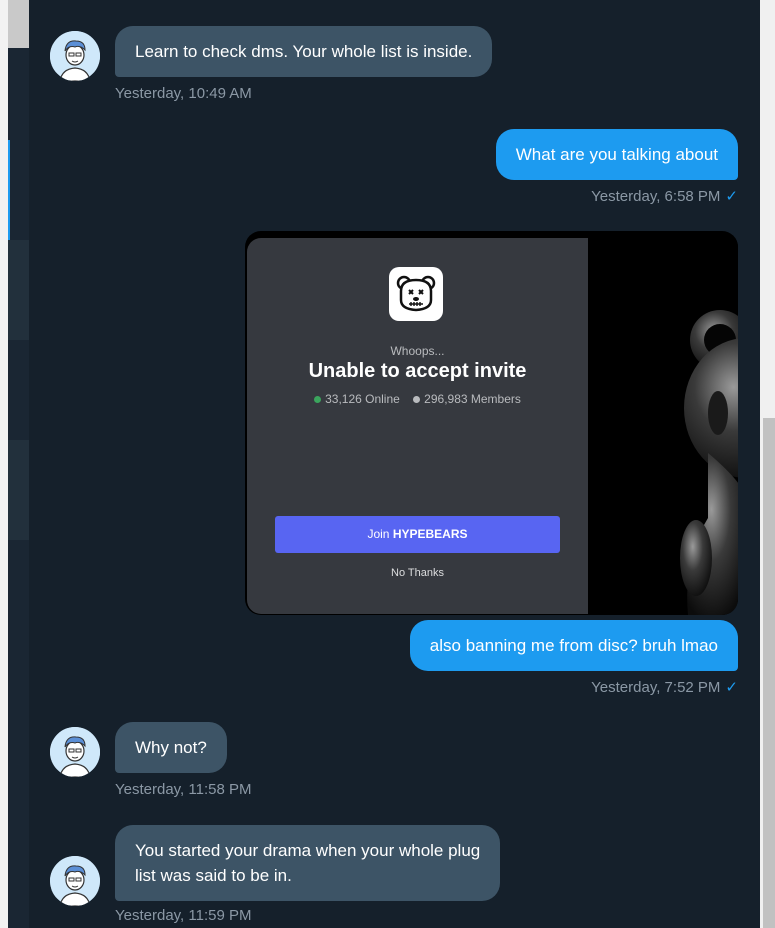 Image resolution: width=775 pixels, height=928 pixels. I want to click on member-count: 296,983 Members, so click(472, 399).